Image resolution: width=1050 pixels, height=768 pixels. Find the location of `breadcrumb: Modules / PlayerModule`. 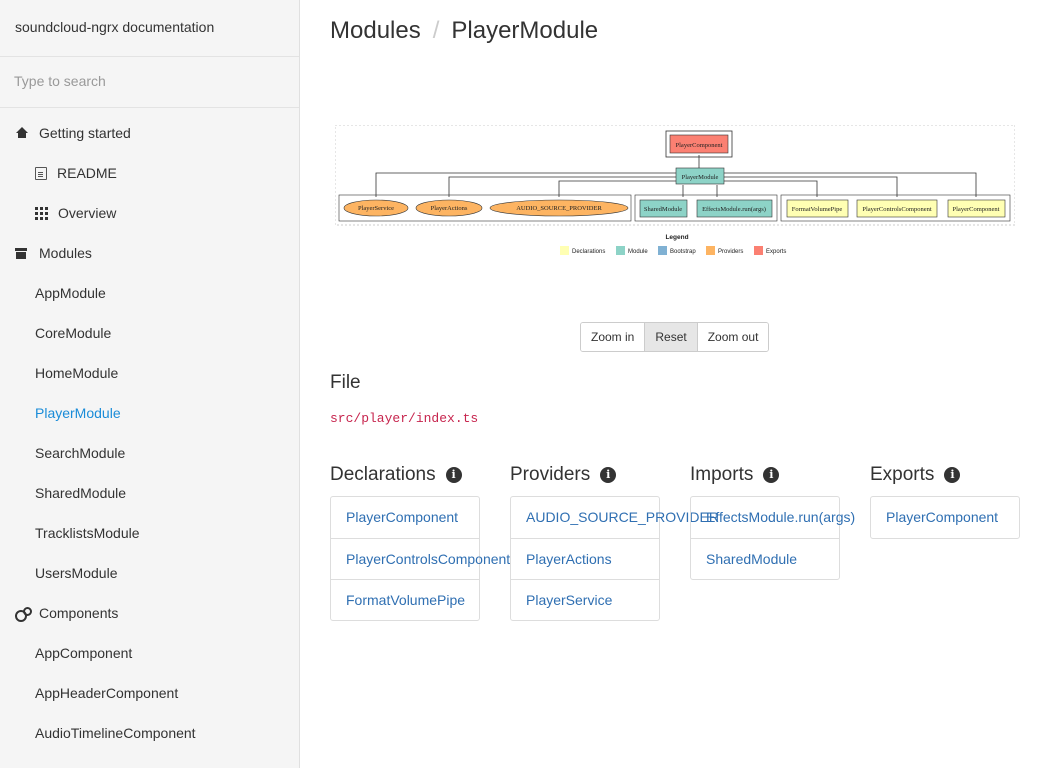

breadcrumb: Modules / PlayerModule is located at coordinates (464, 31).